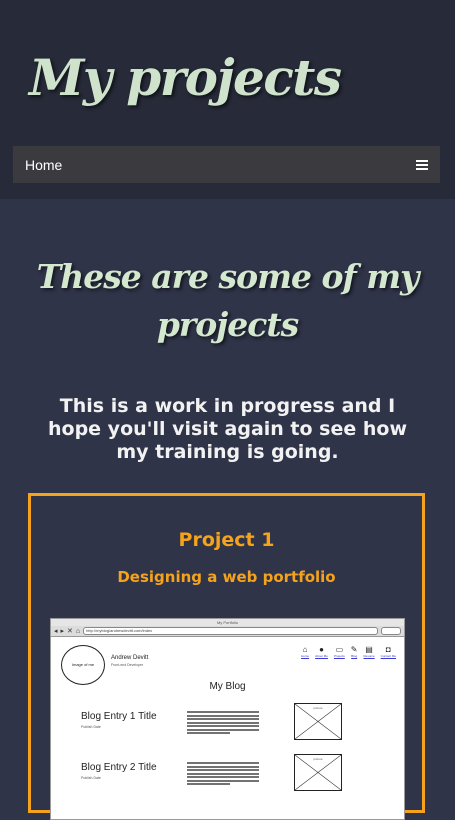  Describe the element at coordinates (227, 686) in the screenshot. I see `mockup-blog-heading: My Blog` at that location.